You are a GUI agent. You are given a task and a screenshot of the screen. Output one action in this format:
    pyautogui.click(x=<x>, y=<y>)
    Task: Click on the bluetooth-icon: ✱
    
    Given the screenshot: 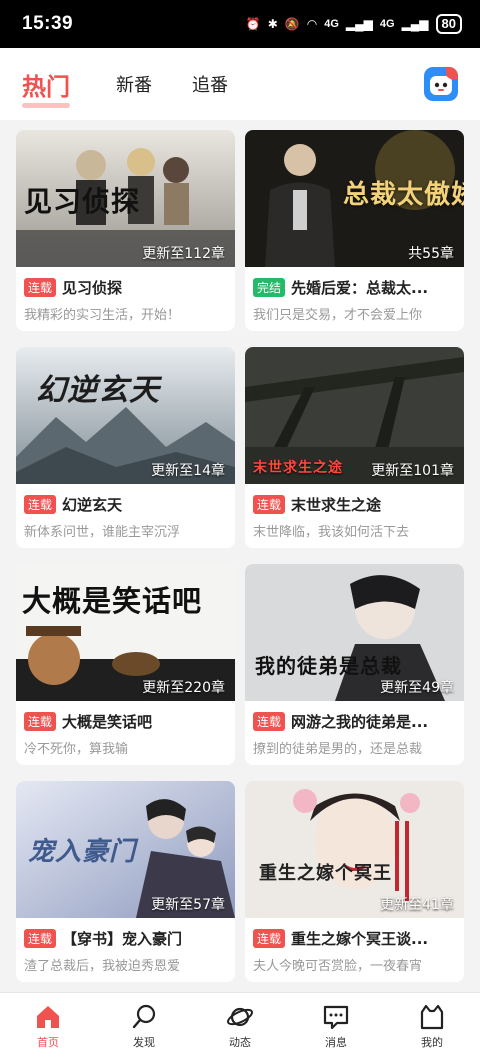 What is the action you would take?
    pyautogui.click(x=272, y=24)
    